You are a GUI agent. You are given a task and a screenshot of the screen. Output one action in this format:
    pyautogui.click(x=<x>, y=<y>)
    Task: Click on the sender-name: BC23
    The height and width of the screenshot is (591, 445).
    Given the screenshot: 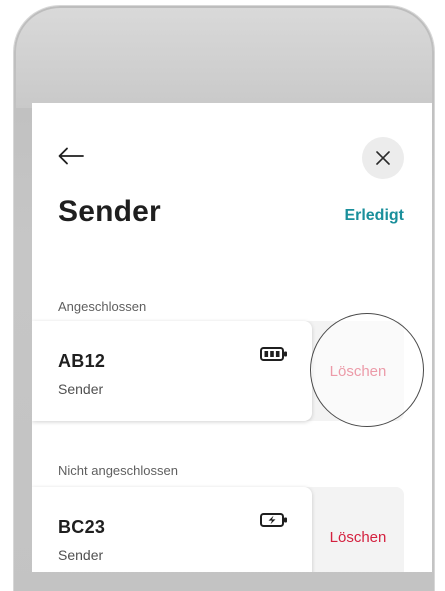 What is the action you would take?
    pyautogui.click(x=82, y=527)
    